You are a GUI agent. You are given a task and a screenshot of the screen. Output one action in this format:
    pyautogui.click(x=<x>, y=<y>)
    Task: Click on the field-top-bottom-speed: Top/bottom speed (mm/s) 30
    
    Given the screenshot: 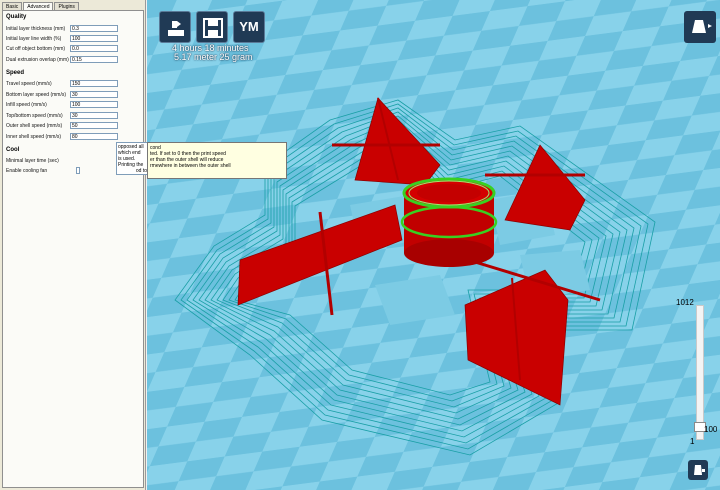 What is the action you would take?
    pyautogui.click(x=74, y=116)
    